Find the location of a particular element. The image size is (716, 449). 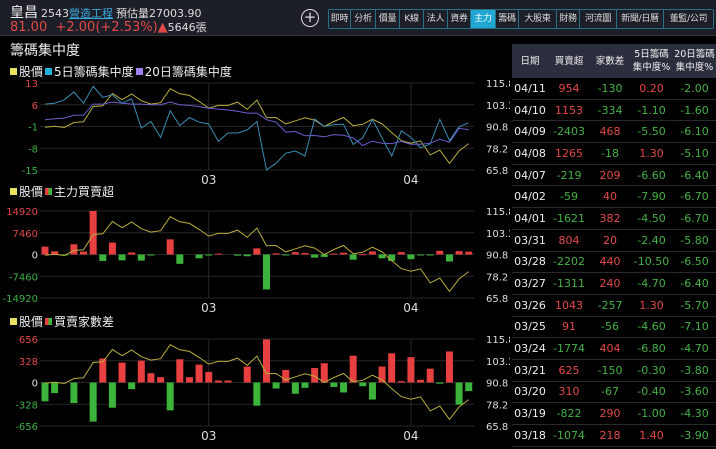

table-row: 04/02 -59 40 -7.90 -6.70 is located at coordinates (614, 197).